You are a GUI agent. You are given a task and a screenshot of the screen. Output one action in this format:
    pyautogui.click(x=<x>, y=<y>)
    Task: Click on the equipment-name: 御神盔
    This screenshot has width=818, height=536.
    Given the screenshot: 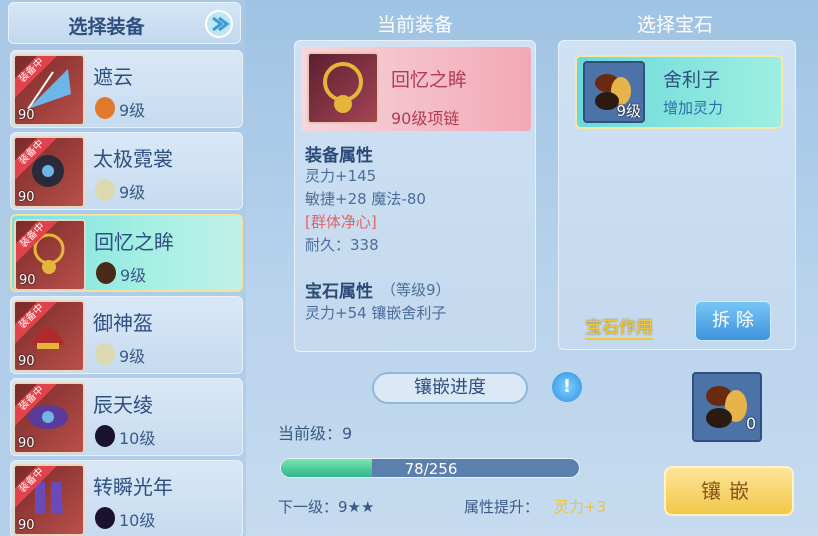 What is the action you would take?
    pyautogui.click(x=123, y=323)
    